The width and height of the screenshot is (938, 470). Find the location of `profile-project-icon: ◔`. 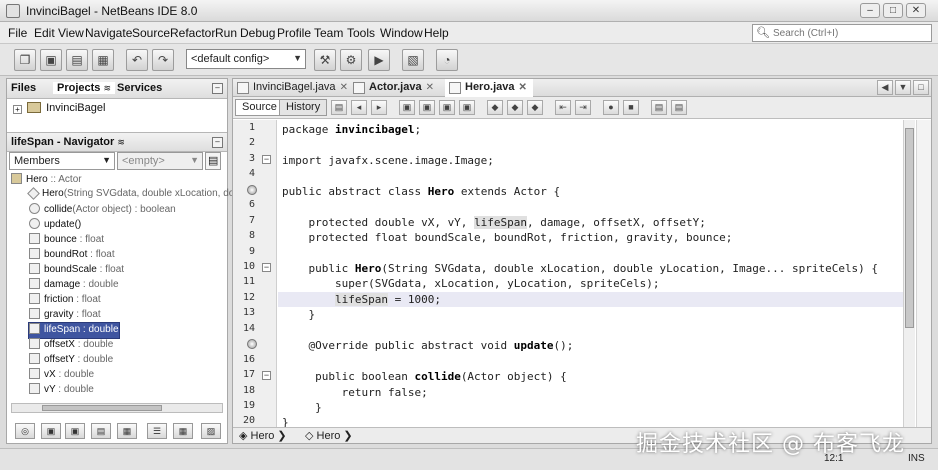

profile-project-icon: ◔ is located at coordinates (447, 60).